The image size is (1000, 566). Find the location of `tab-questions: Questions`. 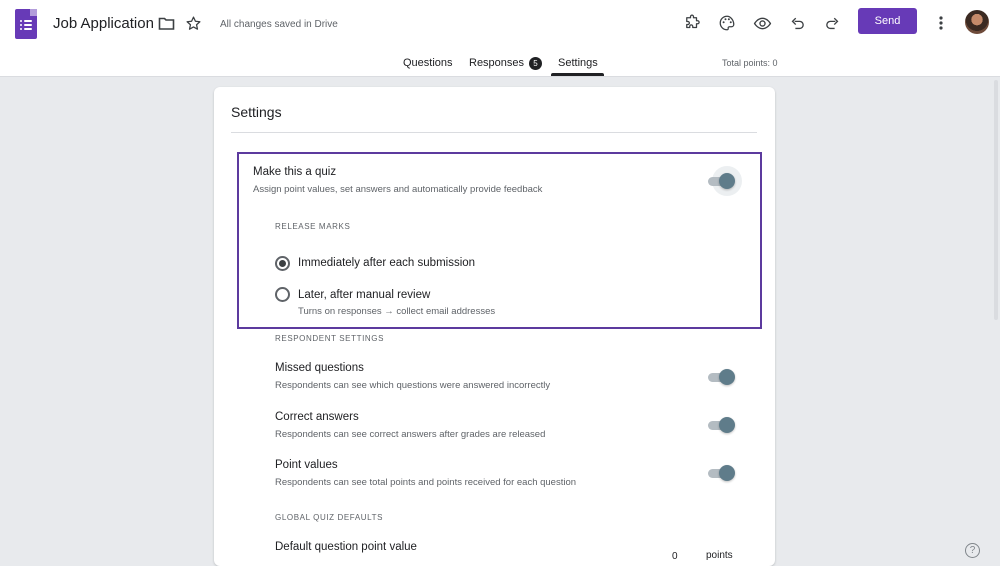

tab-questions: Questions is located at coordinates (428, 63).